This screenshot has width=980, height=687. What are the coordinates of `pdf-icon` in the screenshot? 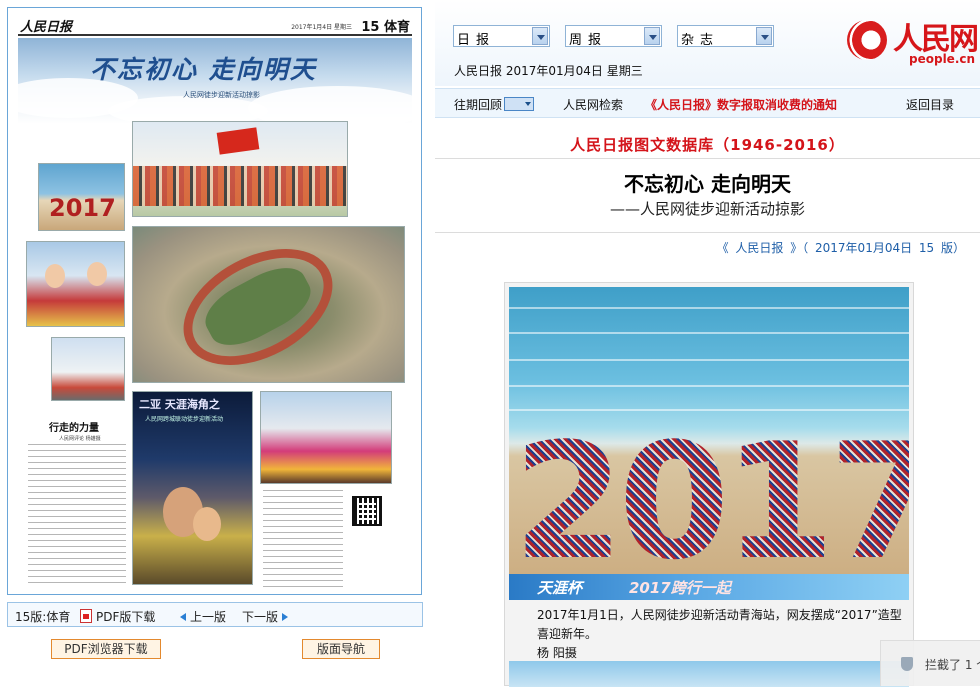 It's located at (86, 616).